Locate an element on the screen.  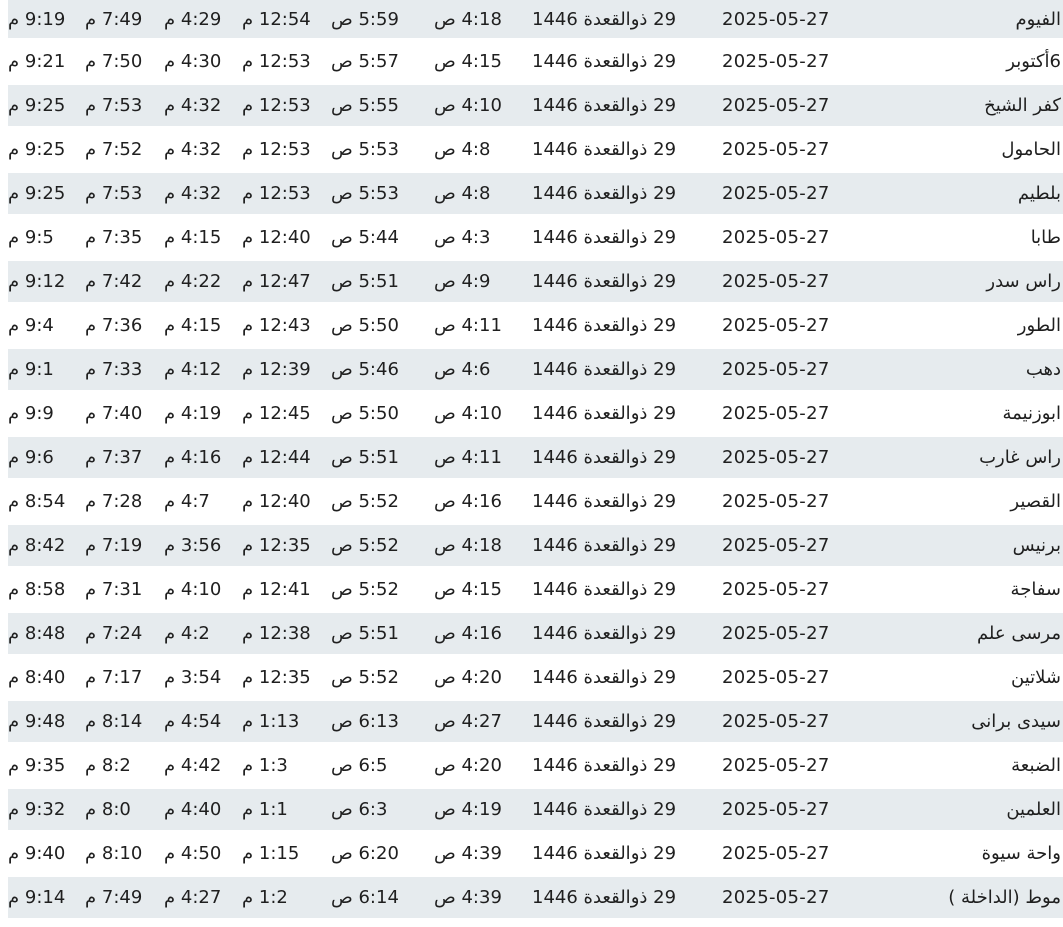
sunrise-time-cell: 6:5 ص is located at coordinates (382, 767).